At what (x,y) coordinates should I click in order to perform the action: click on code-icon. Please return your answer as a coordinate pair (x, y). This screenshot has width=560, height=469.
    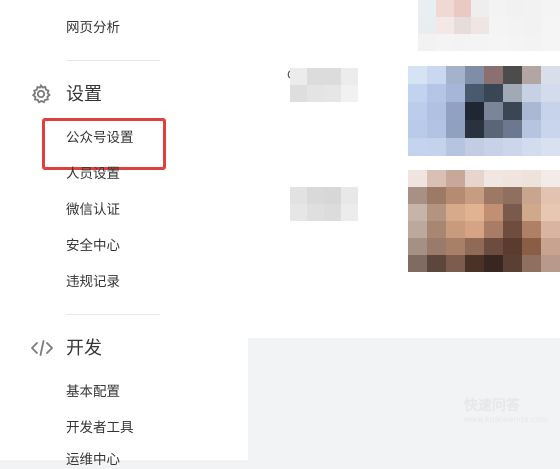
    Looking at the image, I should click on (42, 350).